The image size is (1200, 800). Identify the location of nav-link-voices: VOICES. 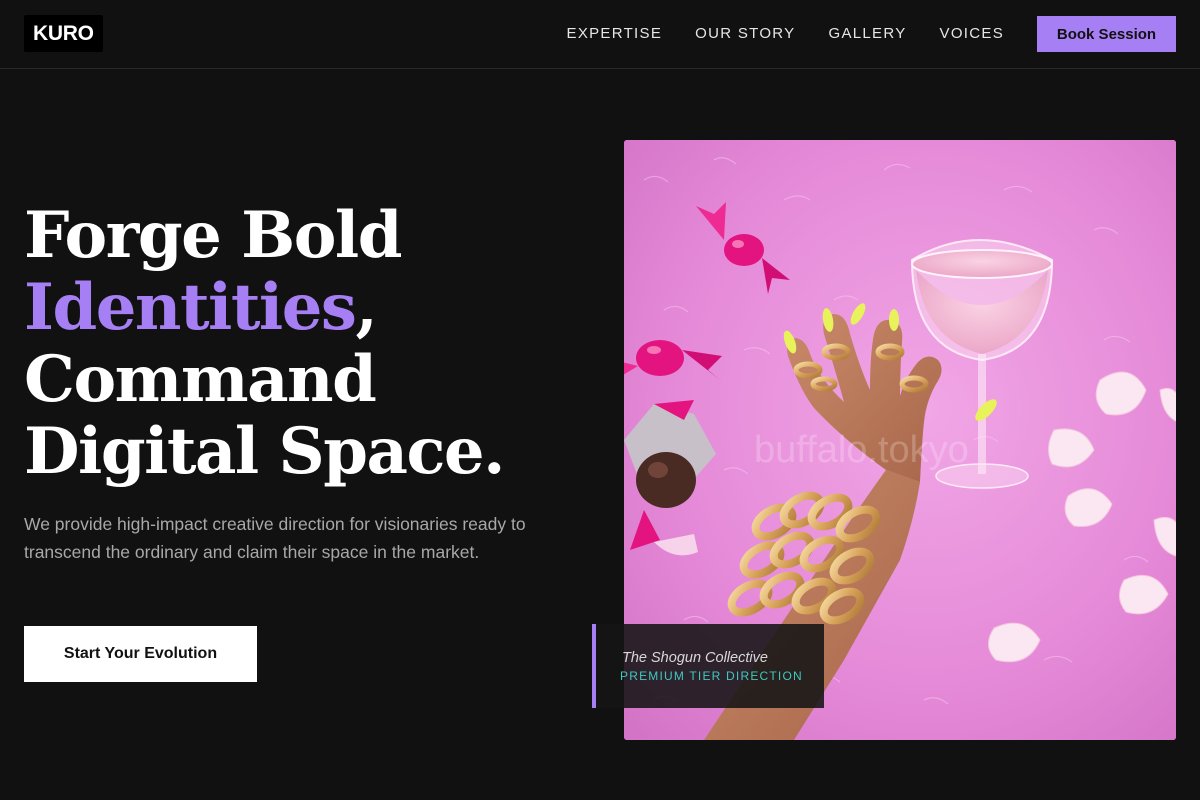
(972, 33).